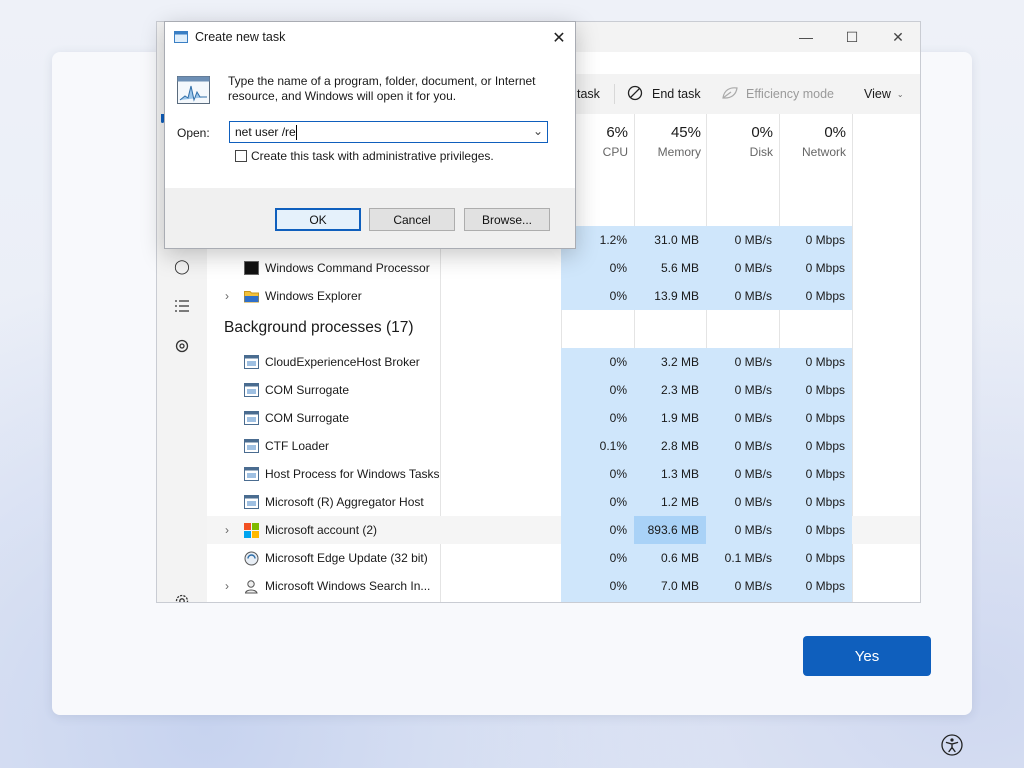  Describe the element at coordinates (296, 132) in the screenshot. I see `text-caret` at that location.